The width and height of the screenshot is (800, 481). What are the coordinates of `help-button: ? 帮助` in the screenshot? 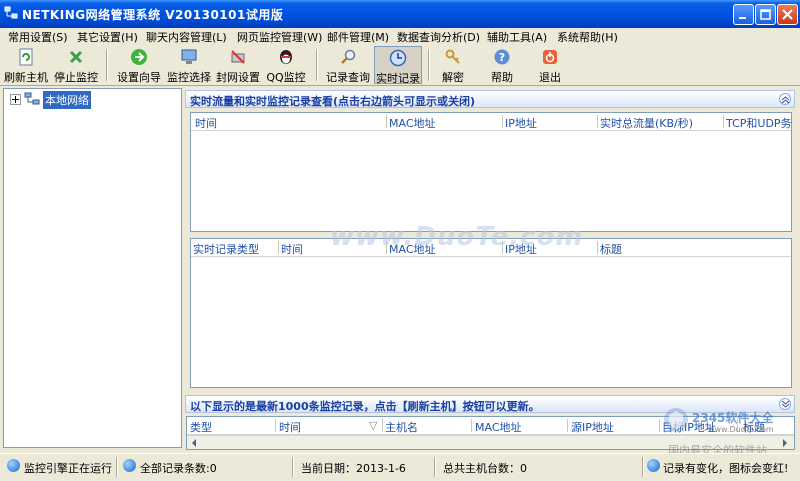 It's located at (502, 65).